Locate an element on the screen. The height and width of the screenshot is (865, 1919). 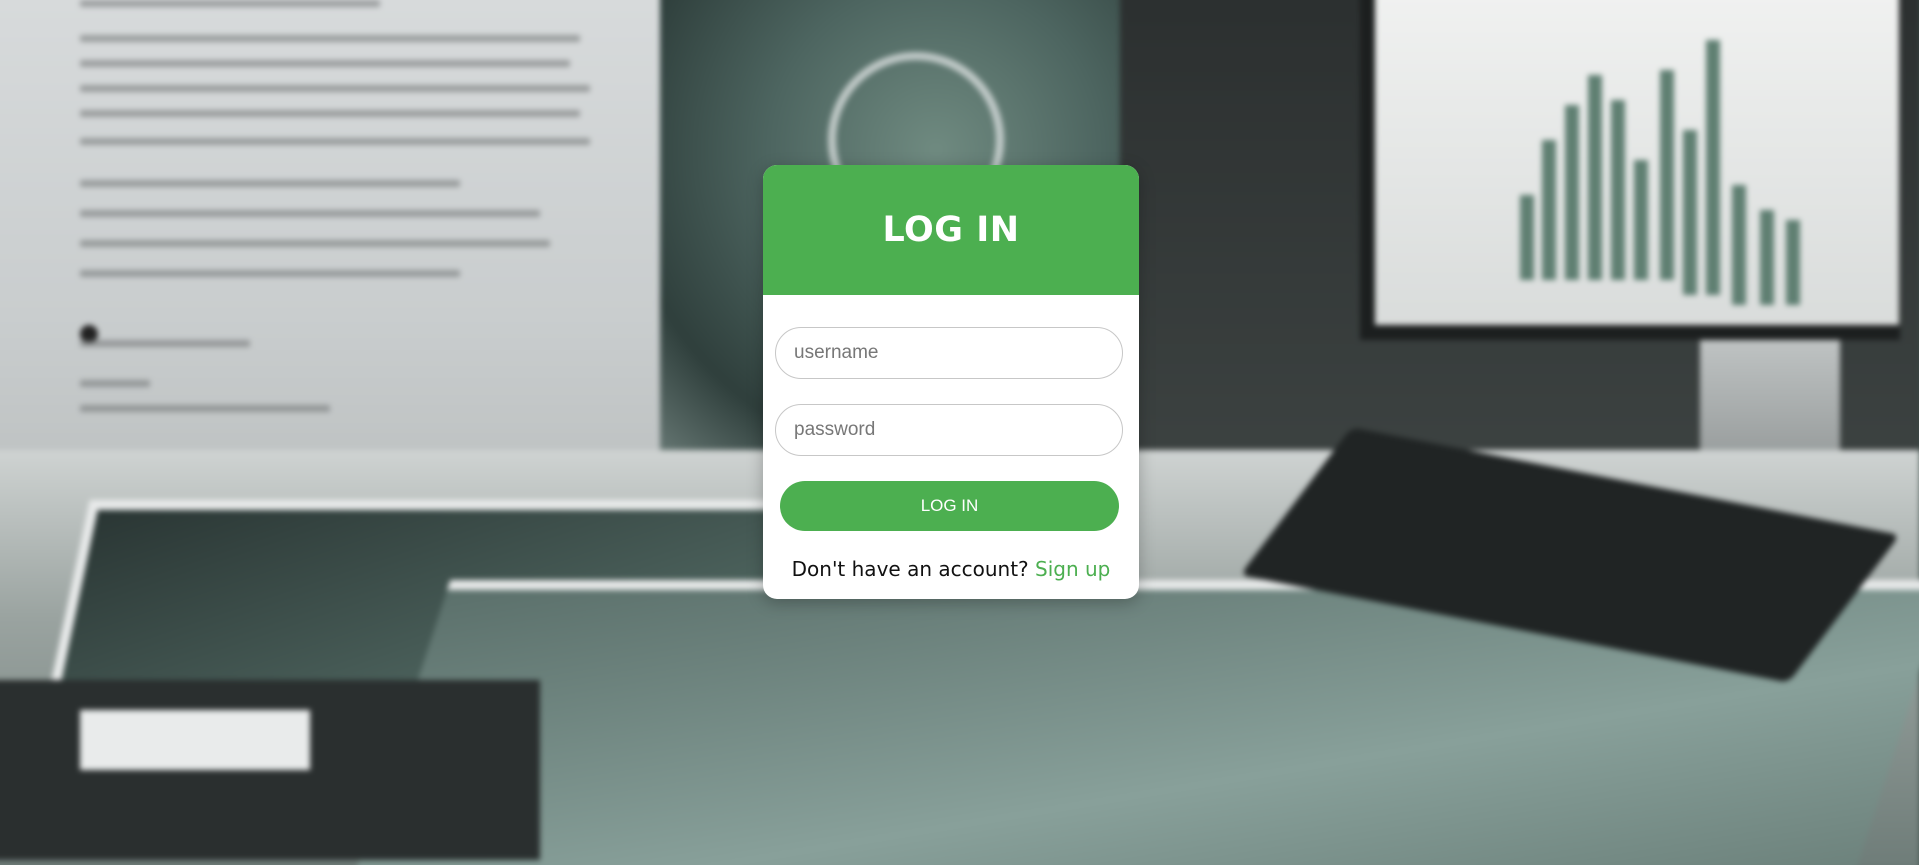
login-button: LOG IN is located at coordinates (949, 506).